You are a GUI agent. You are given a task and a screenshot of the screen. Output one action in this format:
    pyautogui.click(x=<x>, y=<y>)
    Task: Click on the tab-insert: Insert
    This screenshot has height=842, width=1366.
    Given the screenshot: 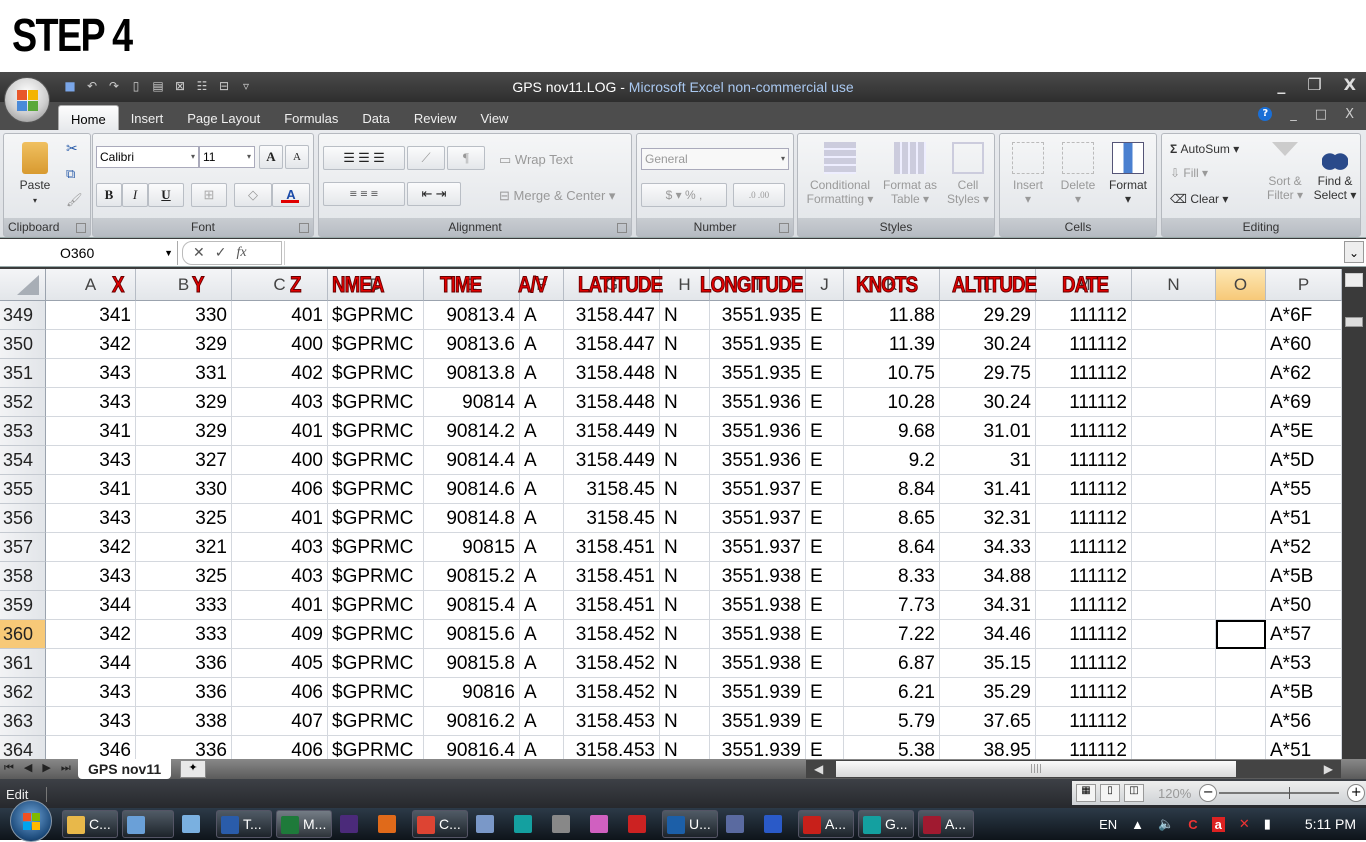 What is the action you would take?
    pyautogui.click(x=147, y=117)
    